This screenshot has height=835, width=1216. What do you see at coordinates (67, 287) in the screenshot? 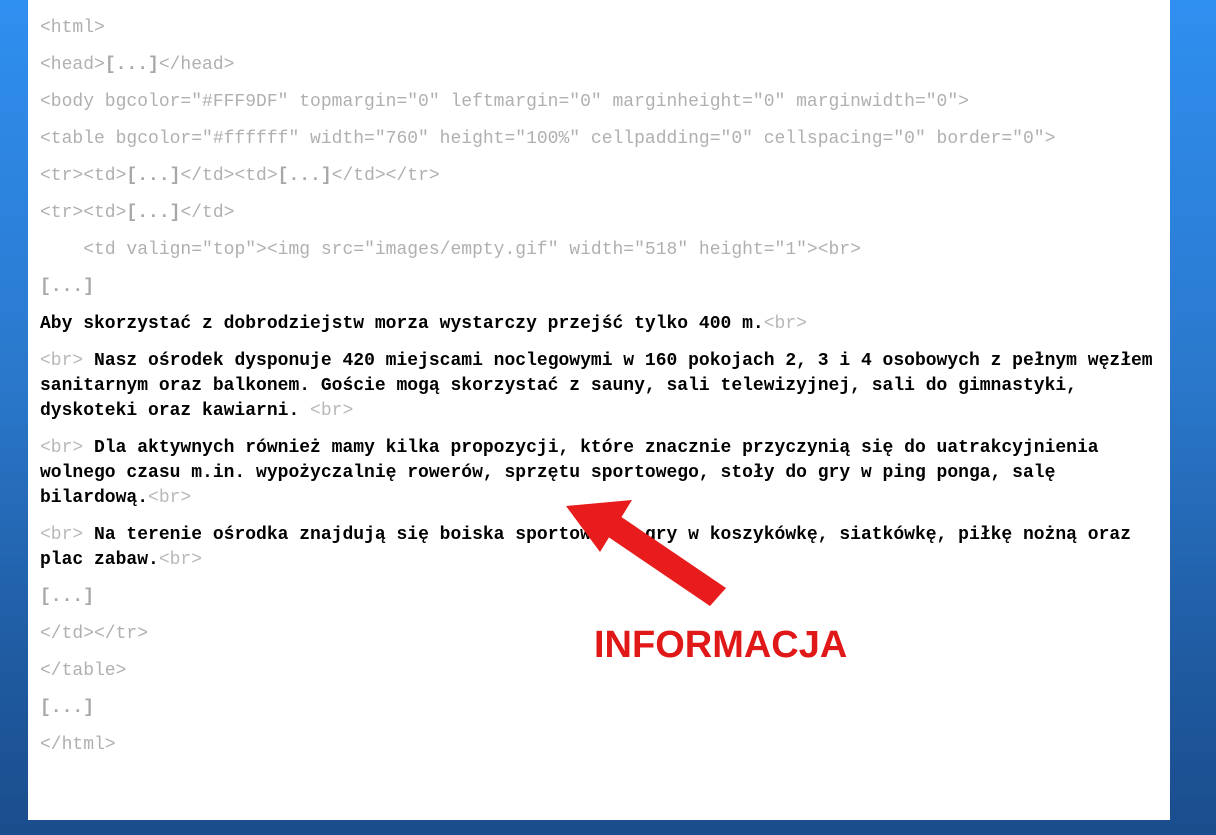
I see `code-line-ellipsis-1: [...]` at bounding box center [67, 287].